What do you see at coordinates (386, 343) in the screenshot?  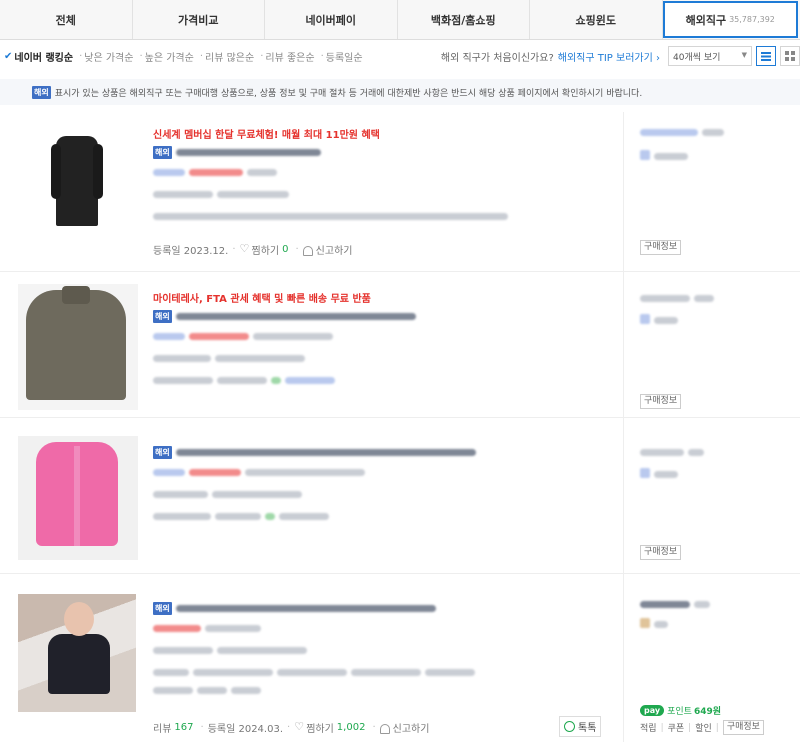 I see `product-info: 마이테레사, FTA 관세 혜택 및 빠른 배송 무료 반품 해외` at bounding box center [386, 343].